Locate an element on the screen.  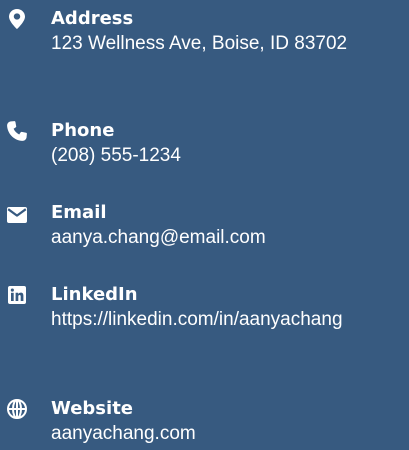
linkedin-value-link: https://linkedin.com/in/aanyachang is located at coordinates (227, 319).